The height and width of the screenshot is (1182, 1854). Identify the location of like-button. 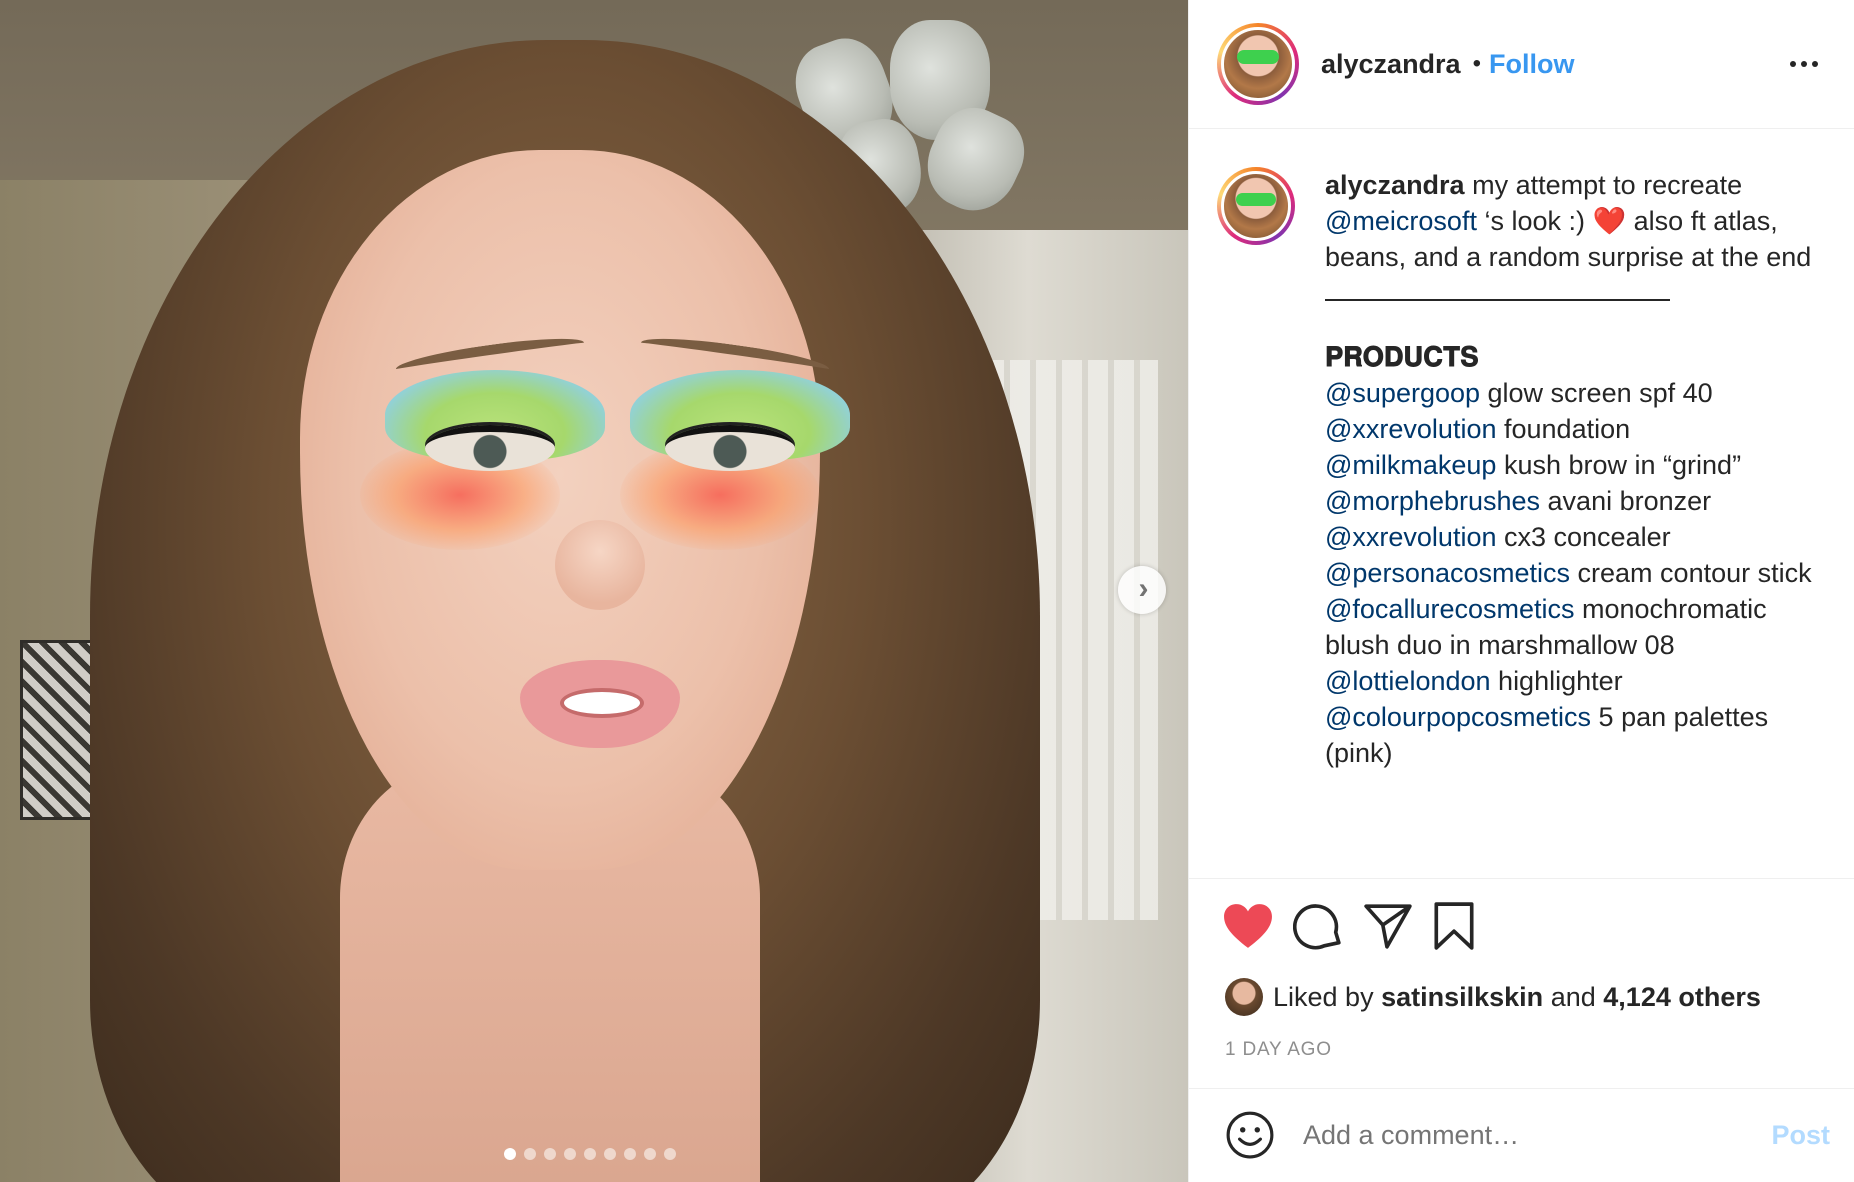
(1248, 926).